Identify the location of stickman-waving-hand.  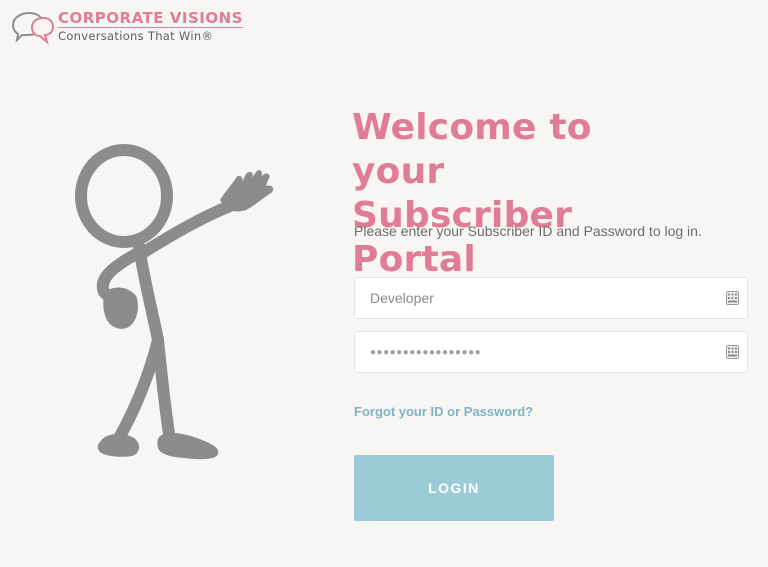
(247, 191).